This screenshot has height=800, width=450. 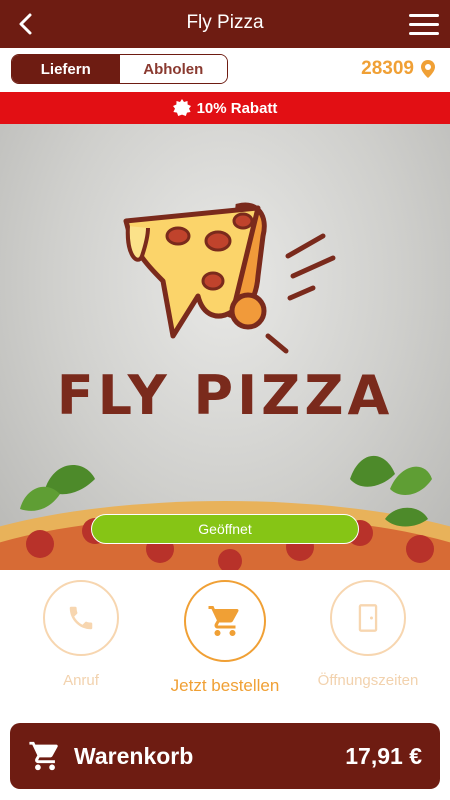 I want to click on pizza-slice-logo, so click(x=229, y=278).